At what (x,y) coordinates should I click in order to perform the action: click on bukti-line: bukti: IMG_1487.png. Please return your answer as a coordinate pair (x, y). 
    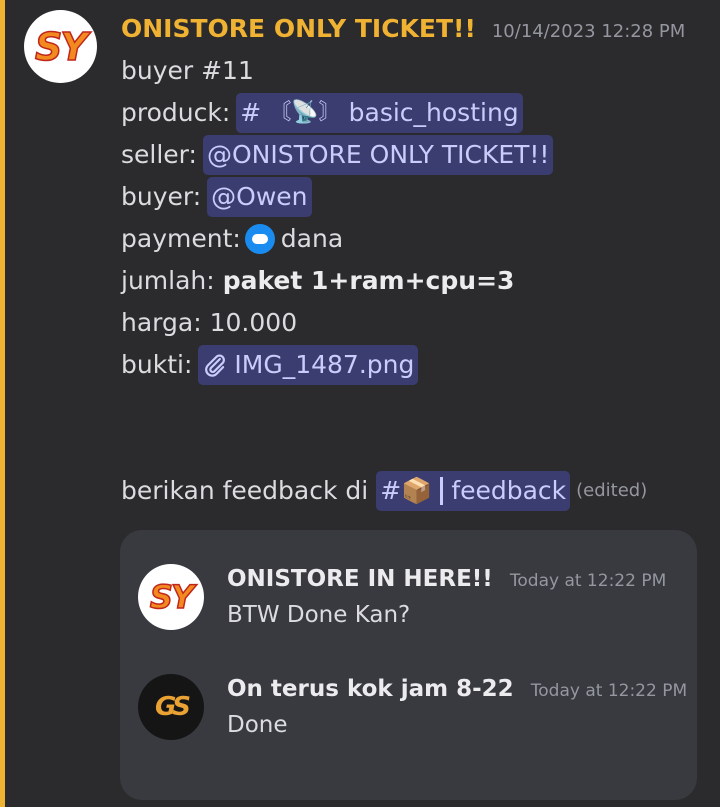
    Looking at the image, I should click on (410, 365).